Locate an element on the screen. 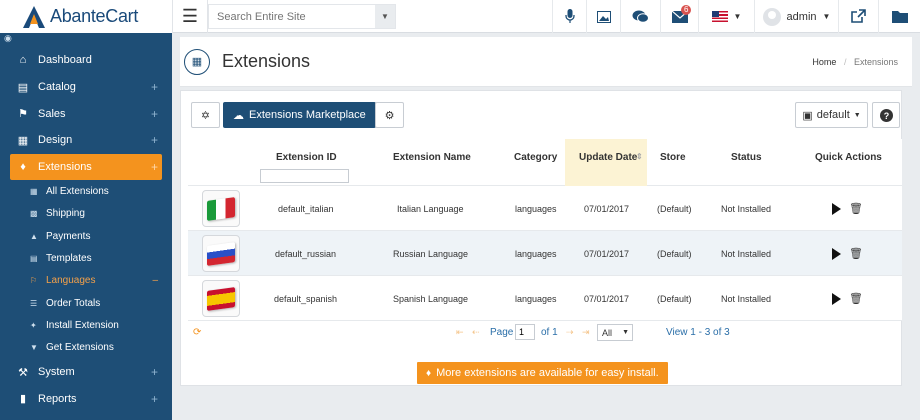 The height and width of the screenshot is (420, 920). hamburger-icon: ☰ is located at coordinates (190, 16).